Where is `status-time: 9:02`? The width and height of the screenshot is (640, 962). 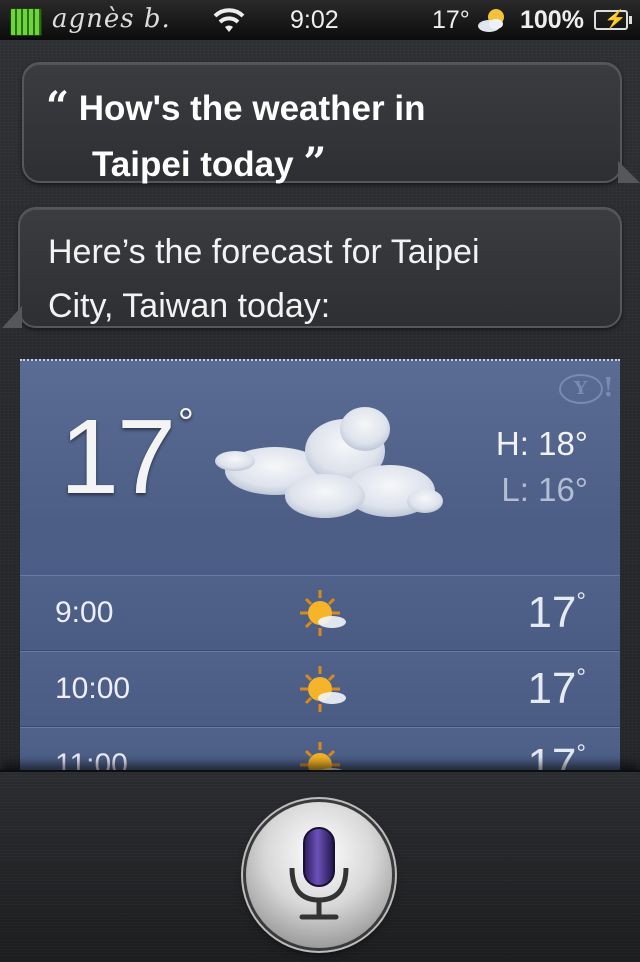
status-time: 9:02 is located at coordinates (314, 20).